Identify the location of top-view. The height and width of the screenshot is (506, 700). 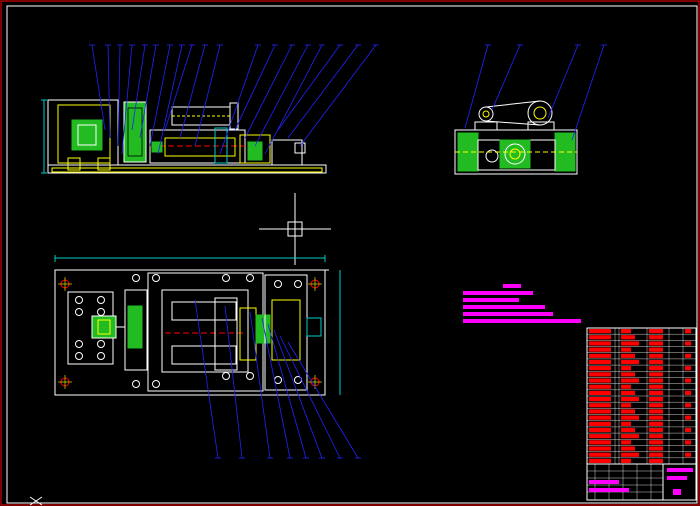
(197, 325).